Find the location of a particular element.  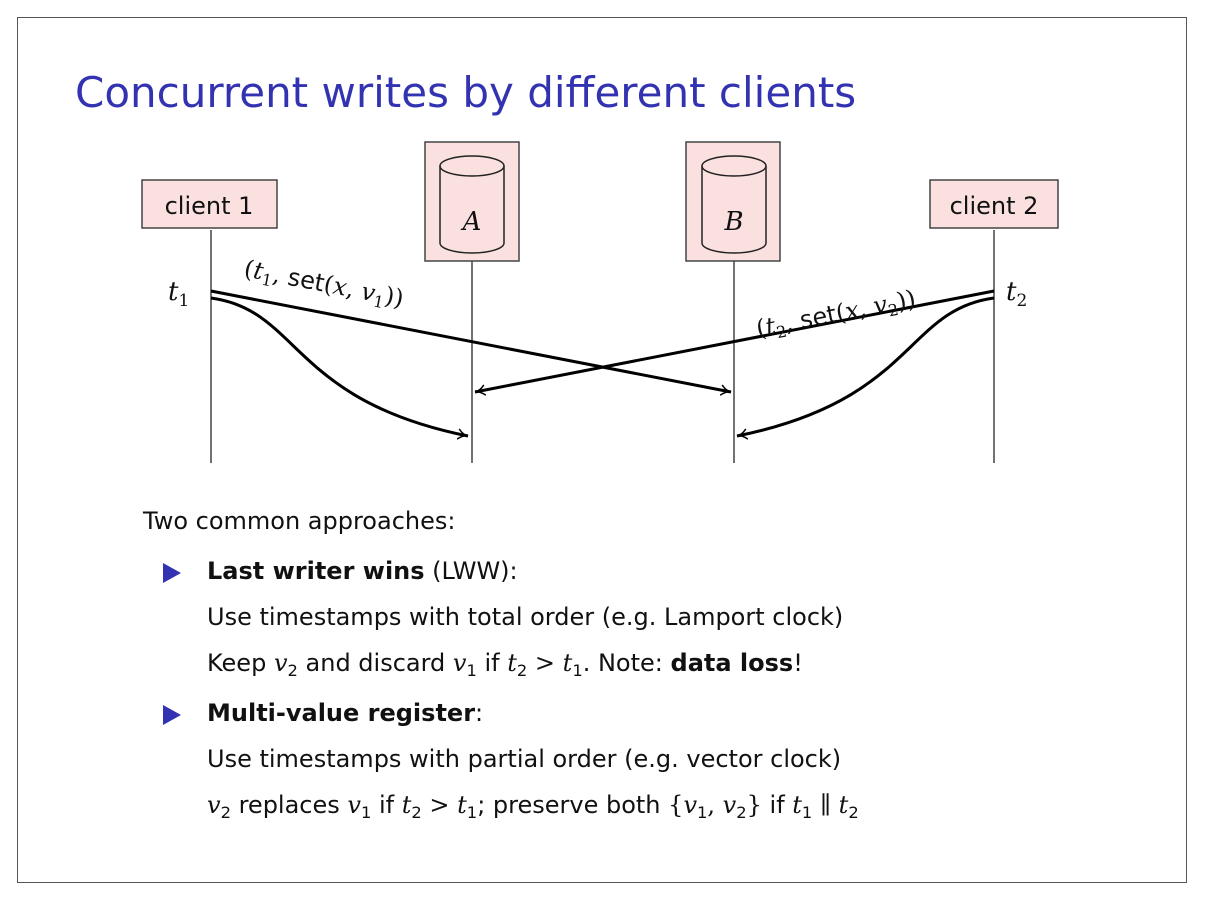

replicaA-label: A is located at coordinates (471, 222).